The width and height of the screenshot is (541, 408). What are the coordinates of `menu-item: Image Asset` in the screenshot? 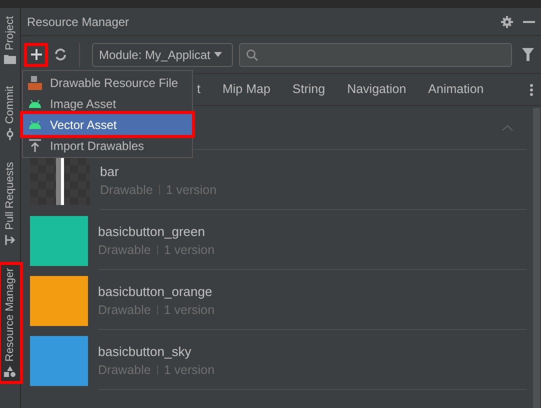 It's located at (107, 103).